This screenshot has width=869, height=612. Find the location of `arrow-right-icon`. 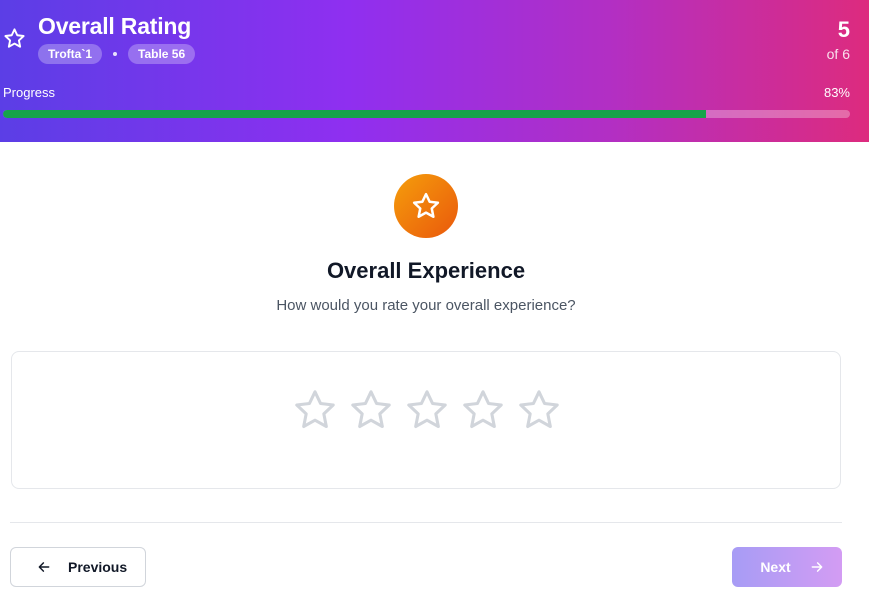

arrow-right-icon is located at coordinates (817, 567).